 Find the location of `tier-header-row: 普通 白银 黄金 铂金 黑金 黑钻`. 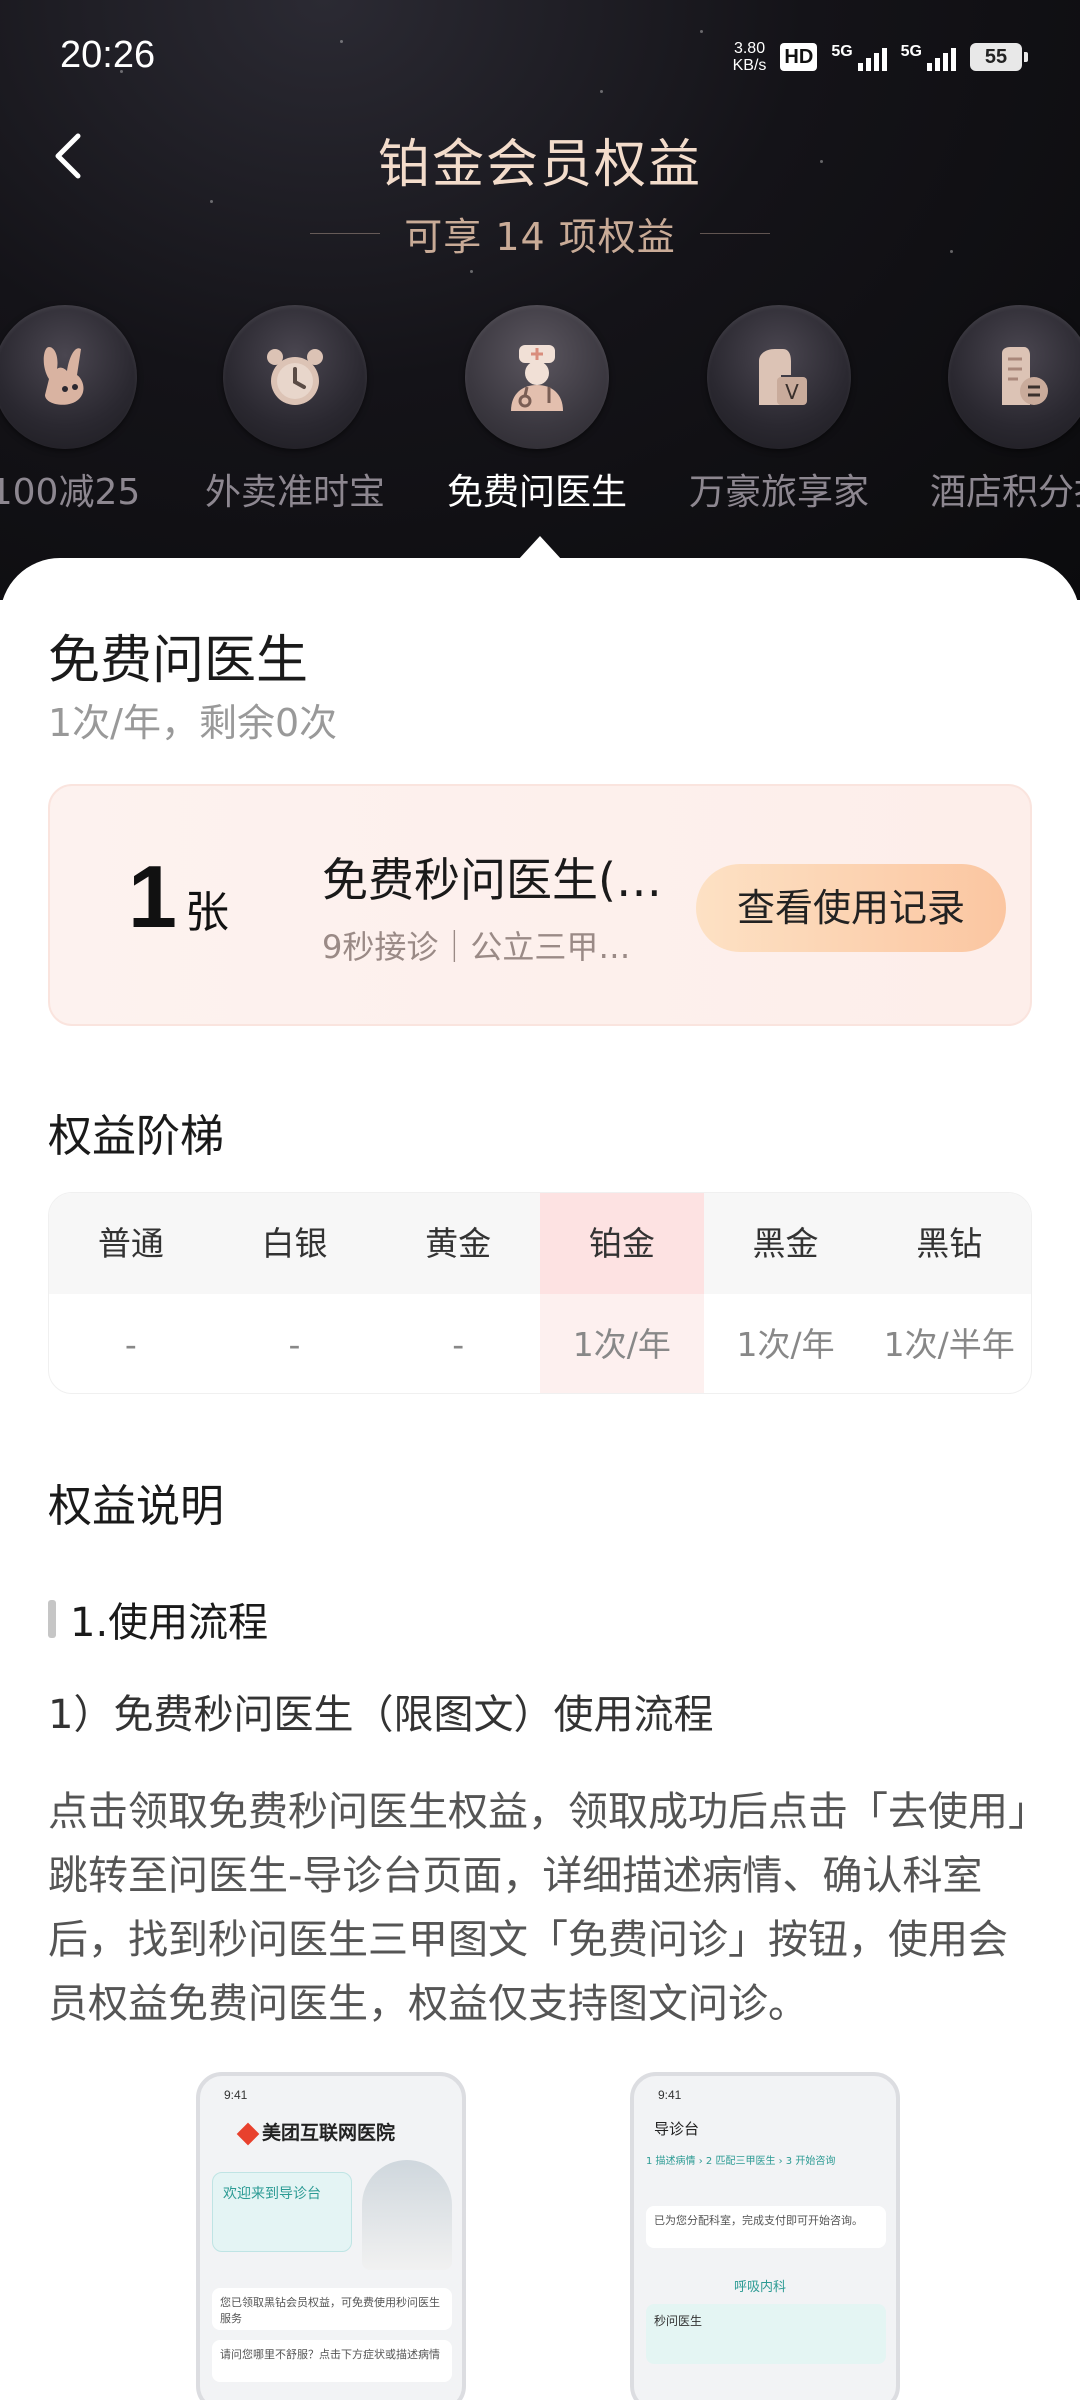

tier-header-row: 普通 白银 黄金 铂金 黑金 黑钻 is located at coordinates (540, 1243).